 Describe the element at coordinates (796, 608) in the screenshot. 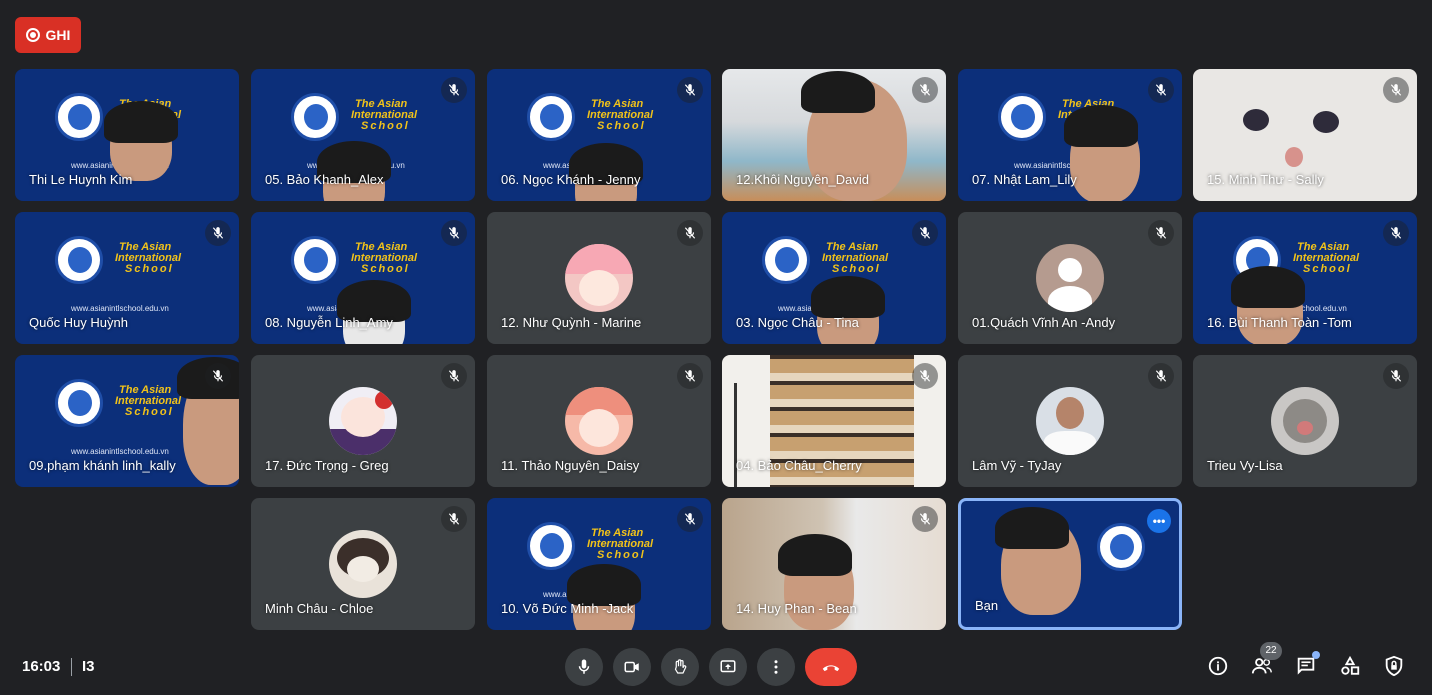

I see `participant-name: 14. Huy Phan - Bean` at that location.